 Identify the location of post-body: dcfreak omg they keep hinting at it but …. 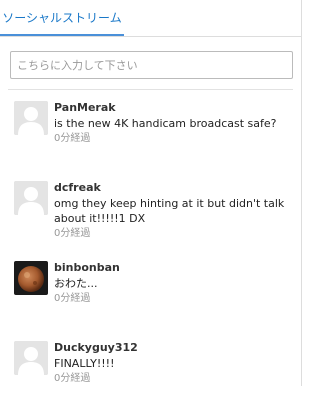
(173, 210).